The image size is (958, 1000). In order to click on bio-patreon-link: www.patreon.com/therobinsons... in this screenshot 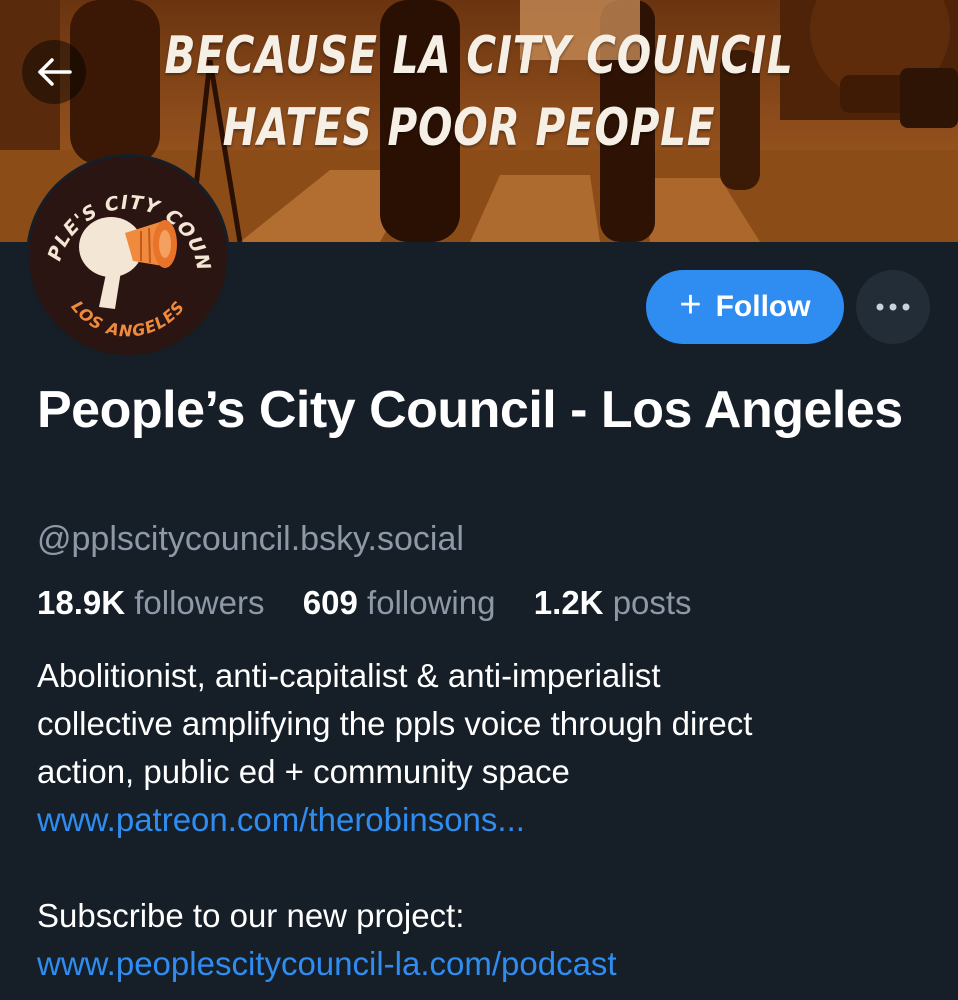, I will do `click(482, 820)`.